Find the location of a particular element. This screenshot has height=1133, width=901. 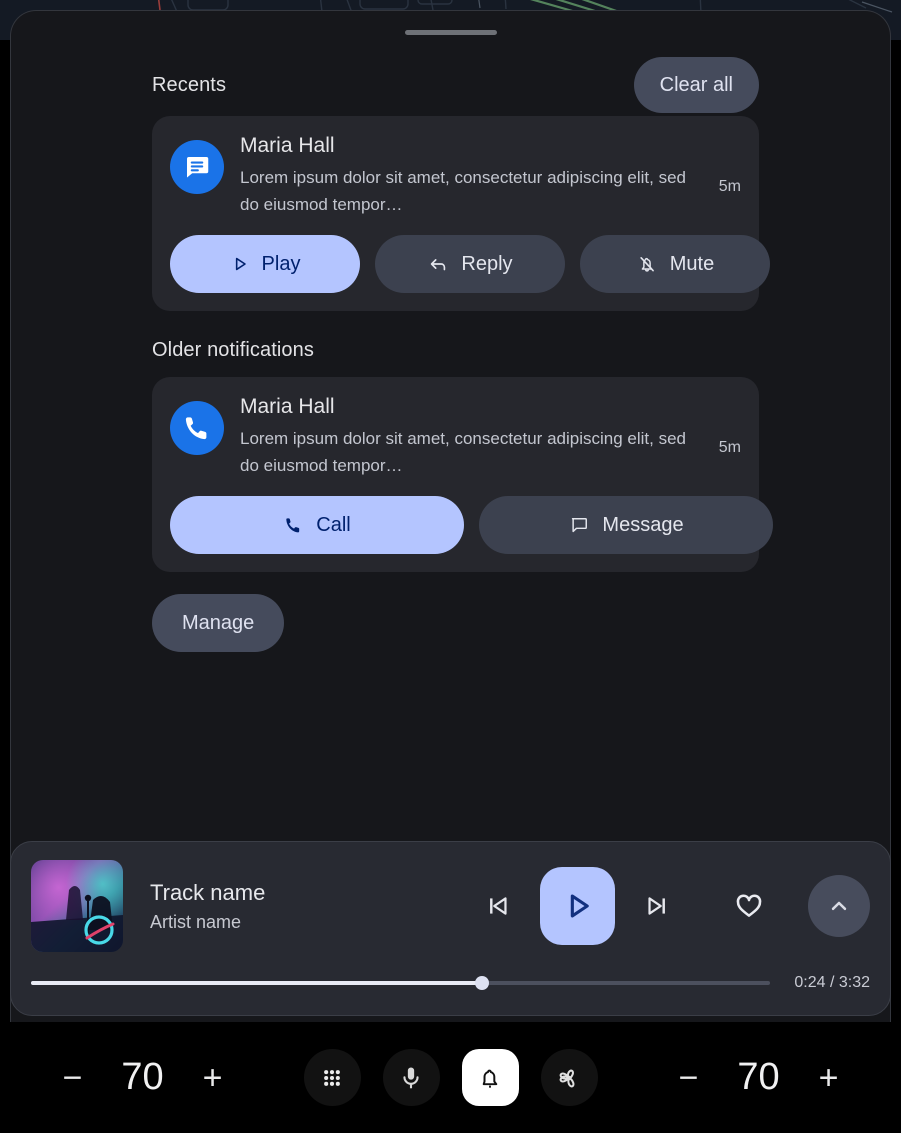

apps-grid-button is located at coordinates (332, 1077).